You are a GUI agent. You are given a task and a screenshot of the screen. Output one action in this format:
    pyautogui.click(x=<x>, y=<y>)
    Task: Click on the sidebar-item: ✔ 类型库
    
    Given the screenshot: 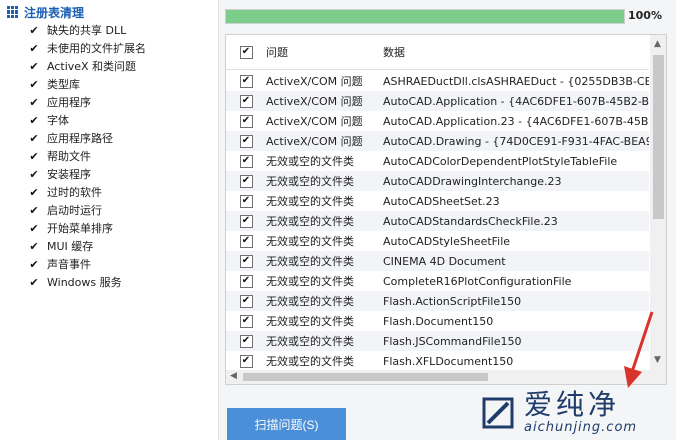 What is the action you would take?
    pyautogui.click(x=87, y=84)
    